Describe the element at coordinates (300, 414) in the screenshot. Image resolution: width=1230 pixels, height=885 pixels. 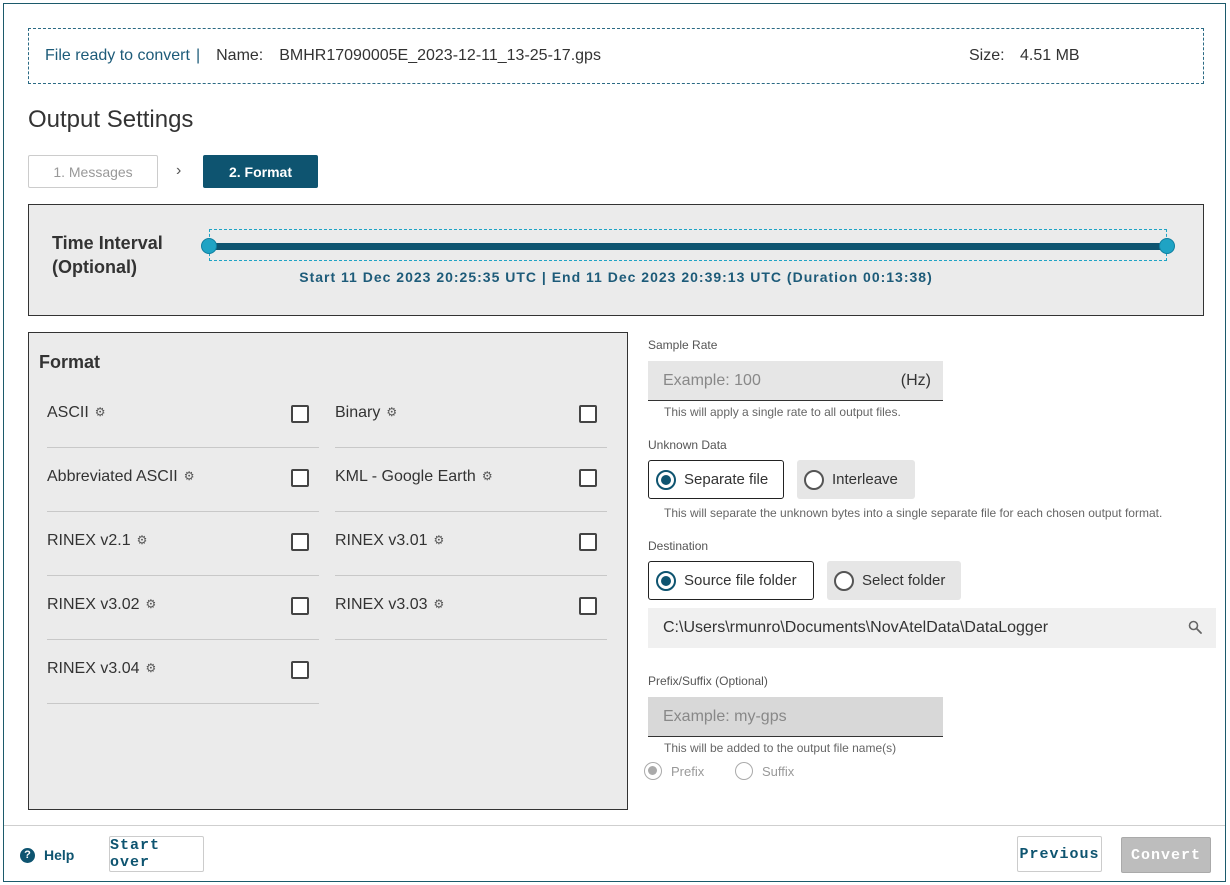
I see `format-checkbox-ascii` at that location.